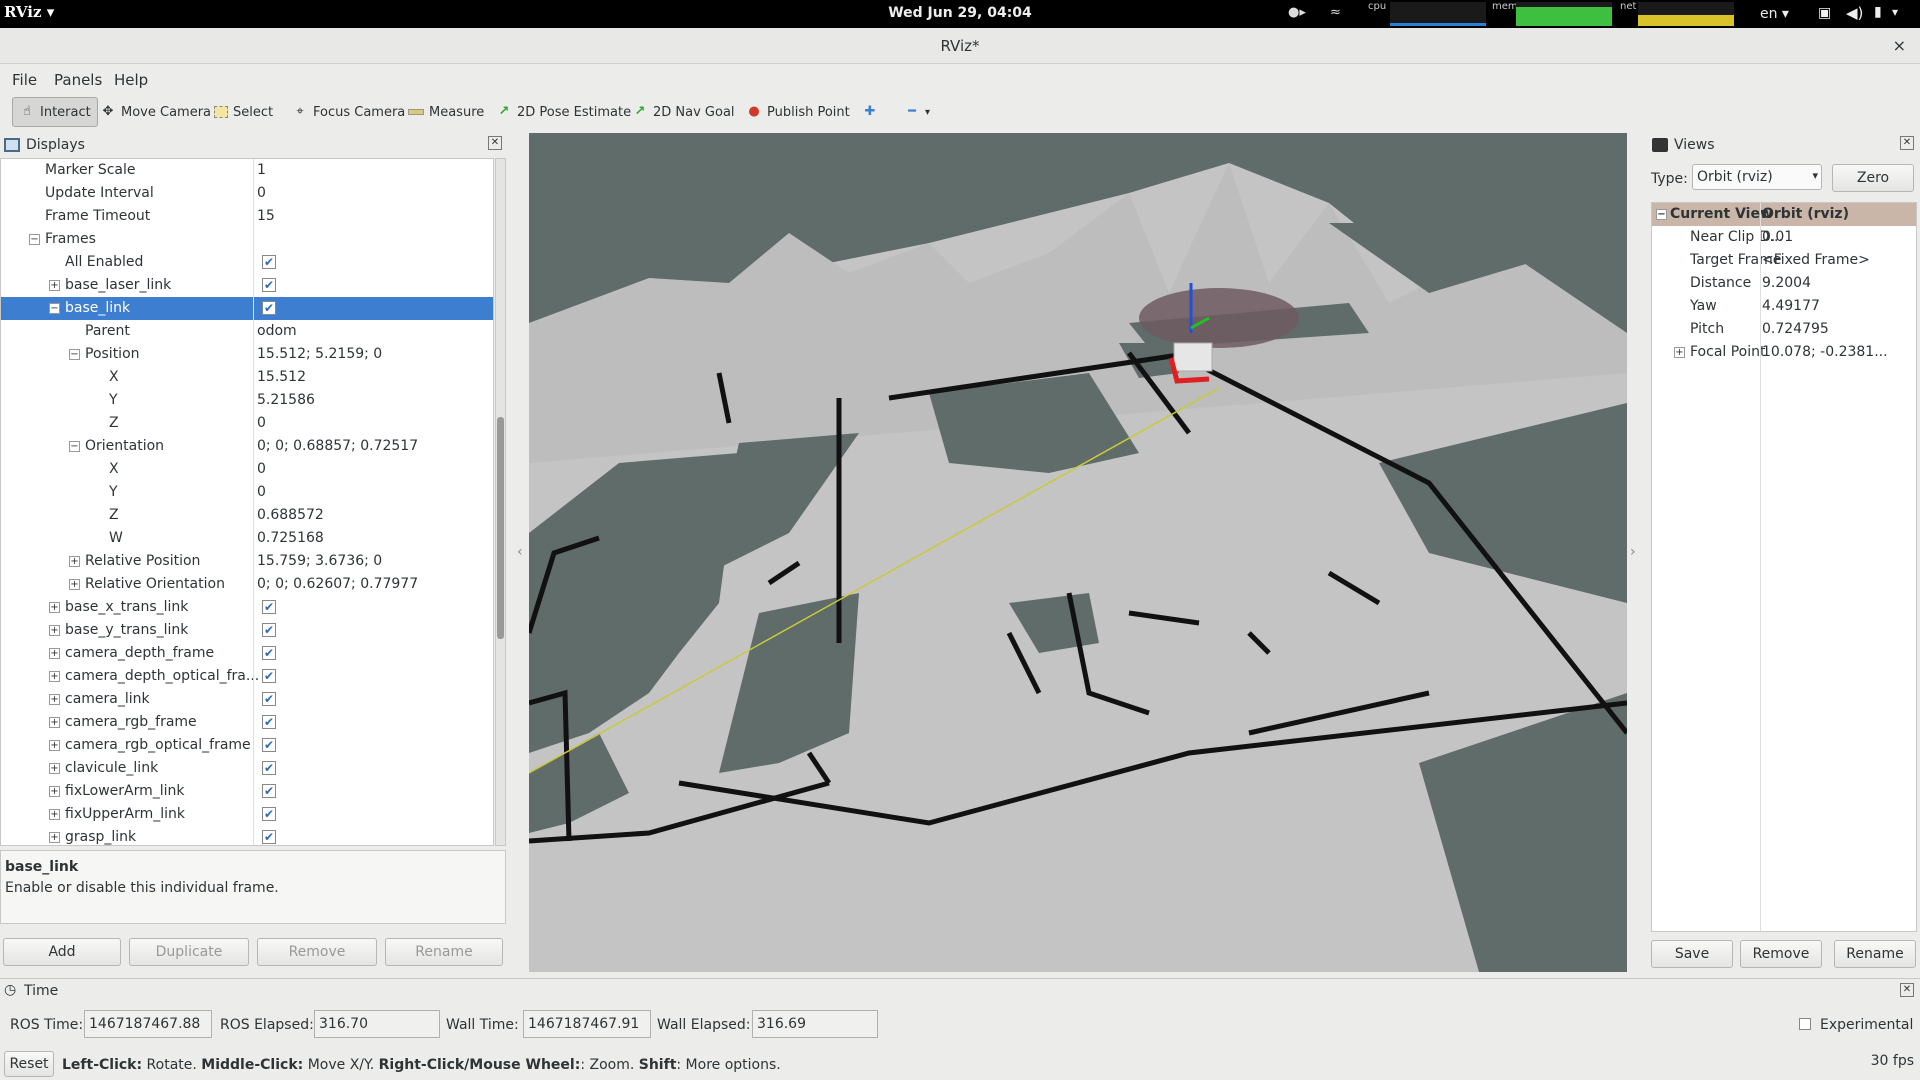  Describe the element at coordinates (317, 952) in the screenshot. I see `remove-display-button: Remove` at that location.